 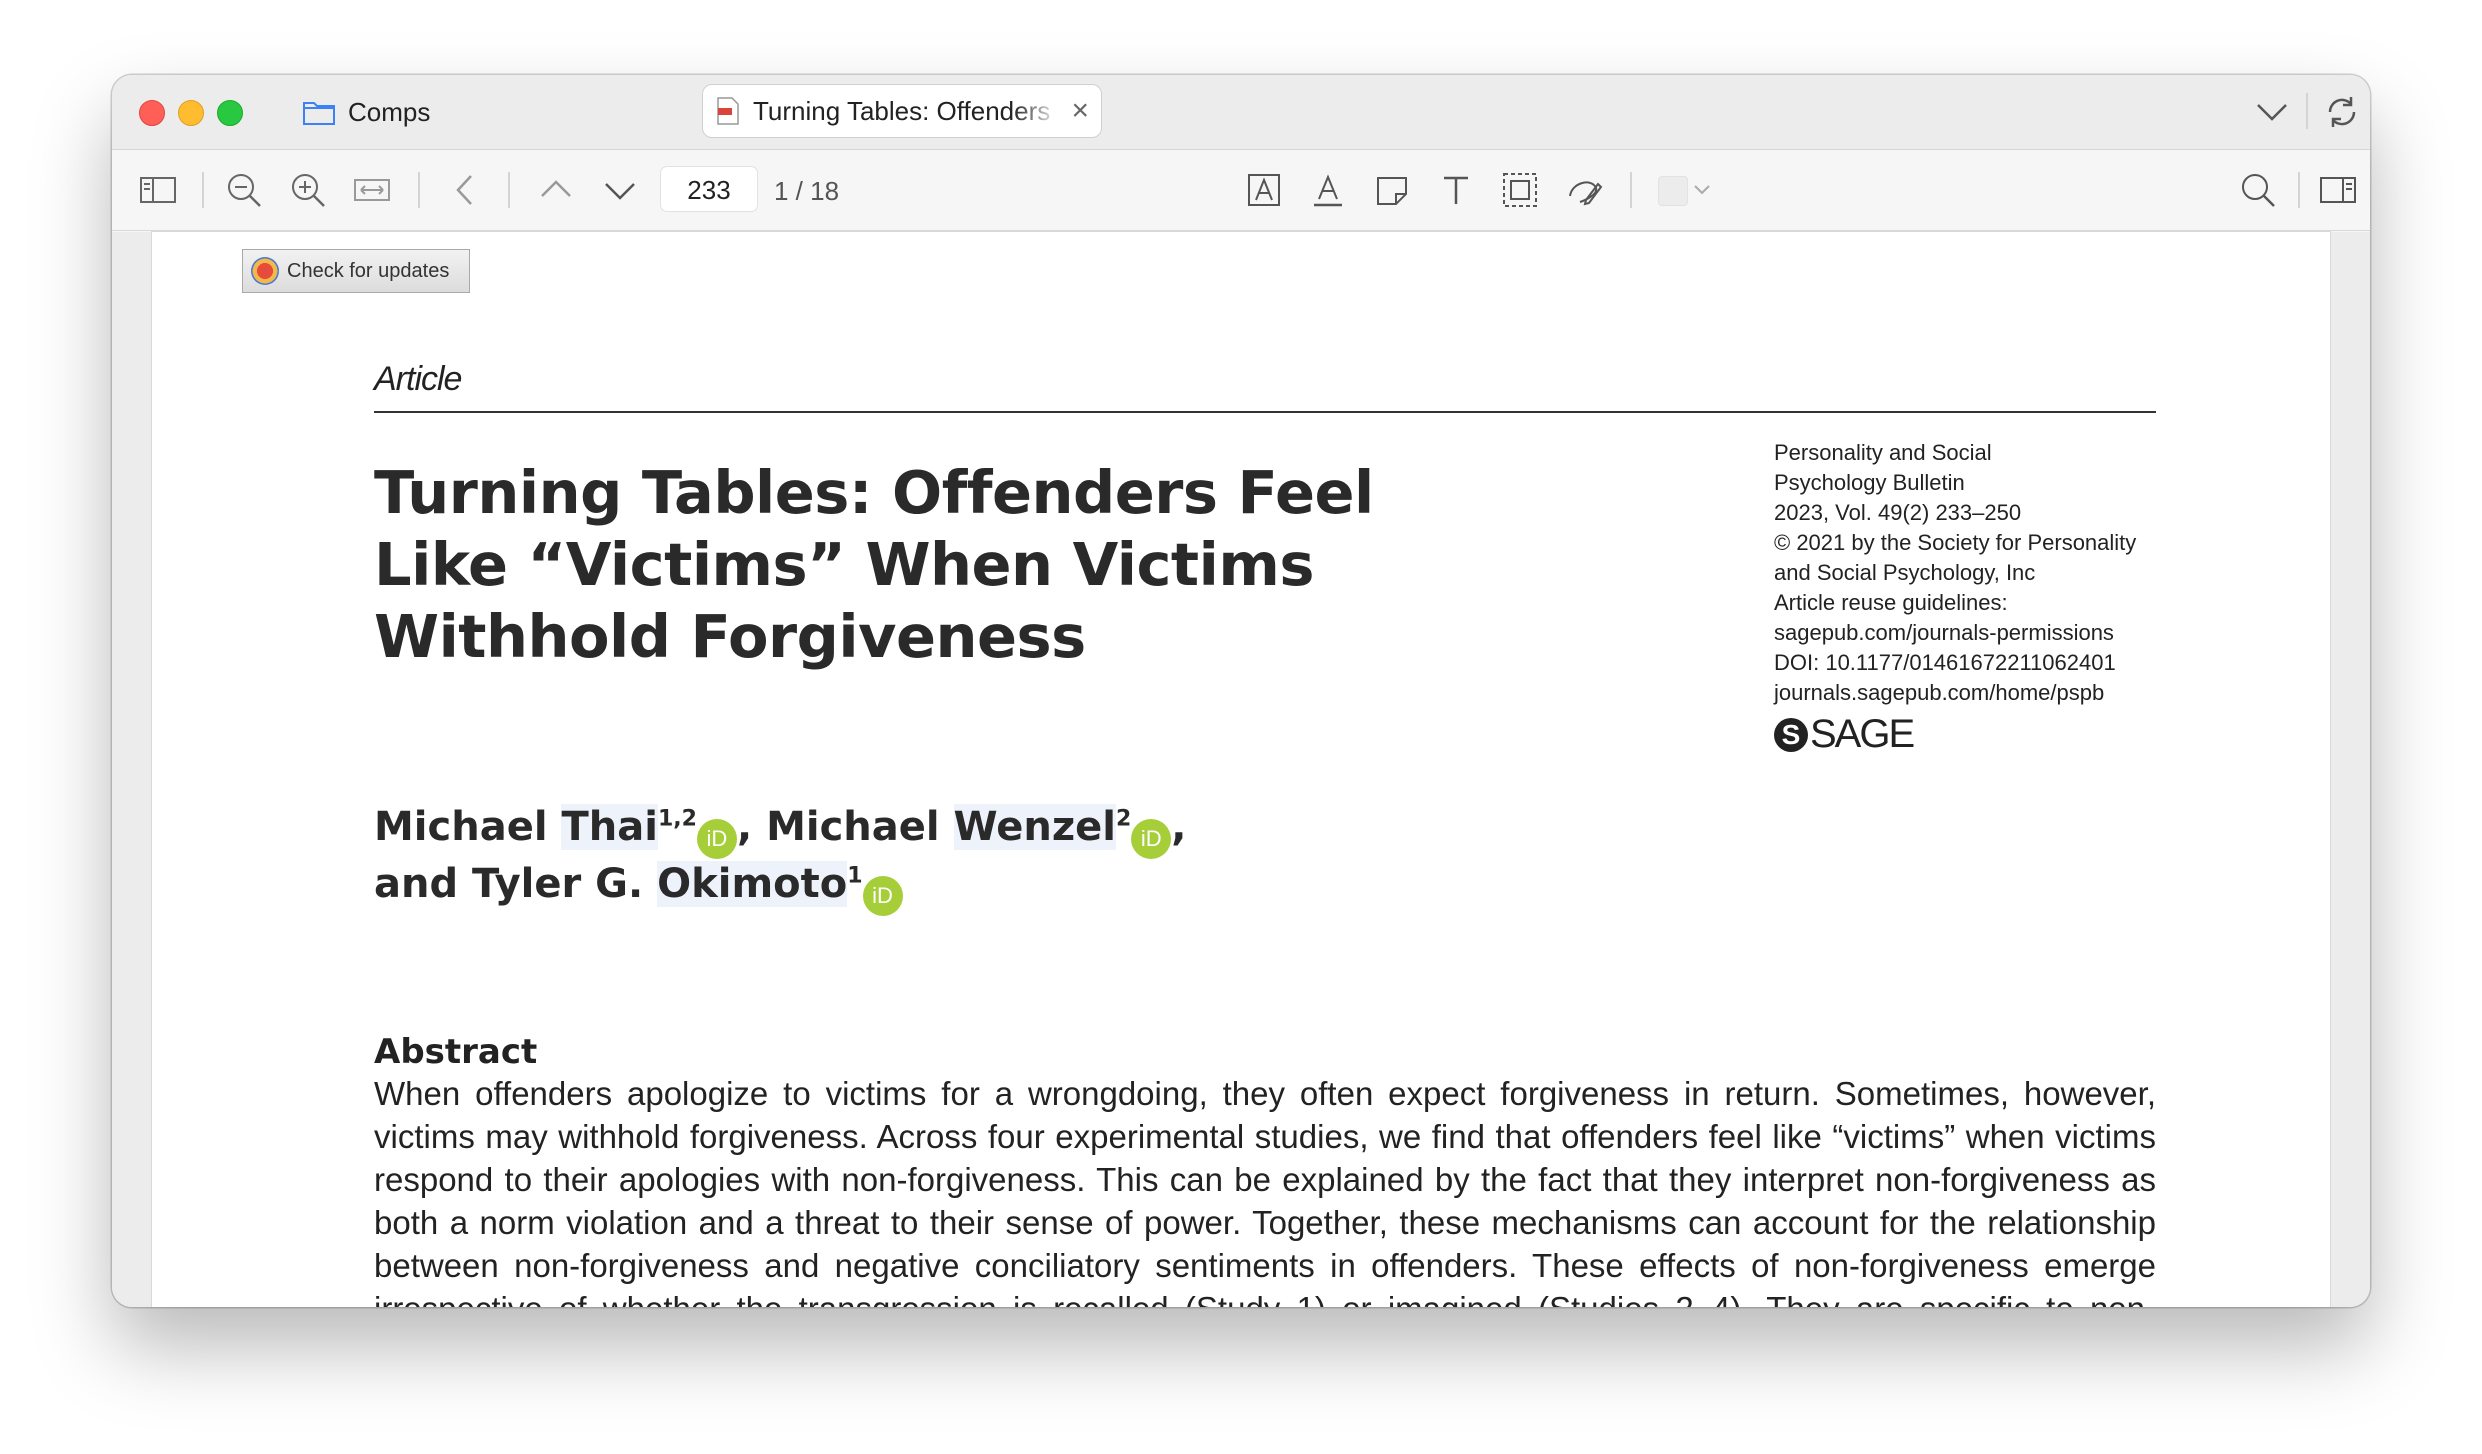 I want to click on affiliation-sup: 1, so click(x=855, y=876).